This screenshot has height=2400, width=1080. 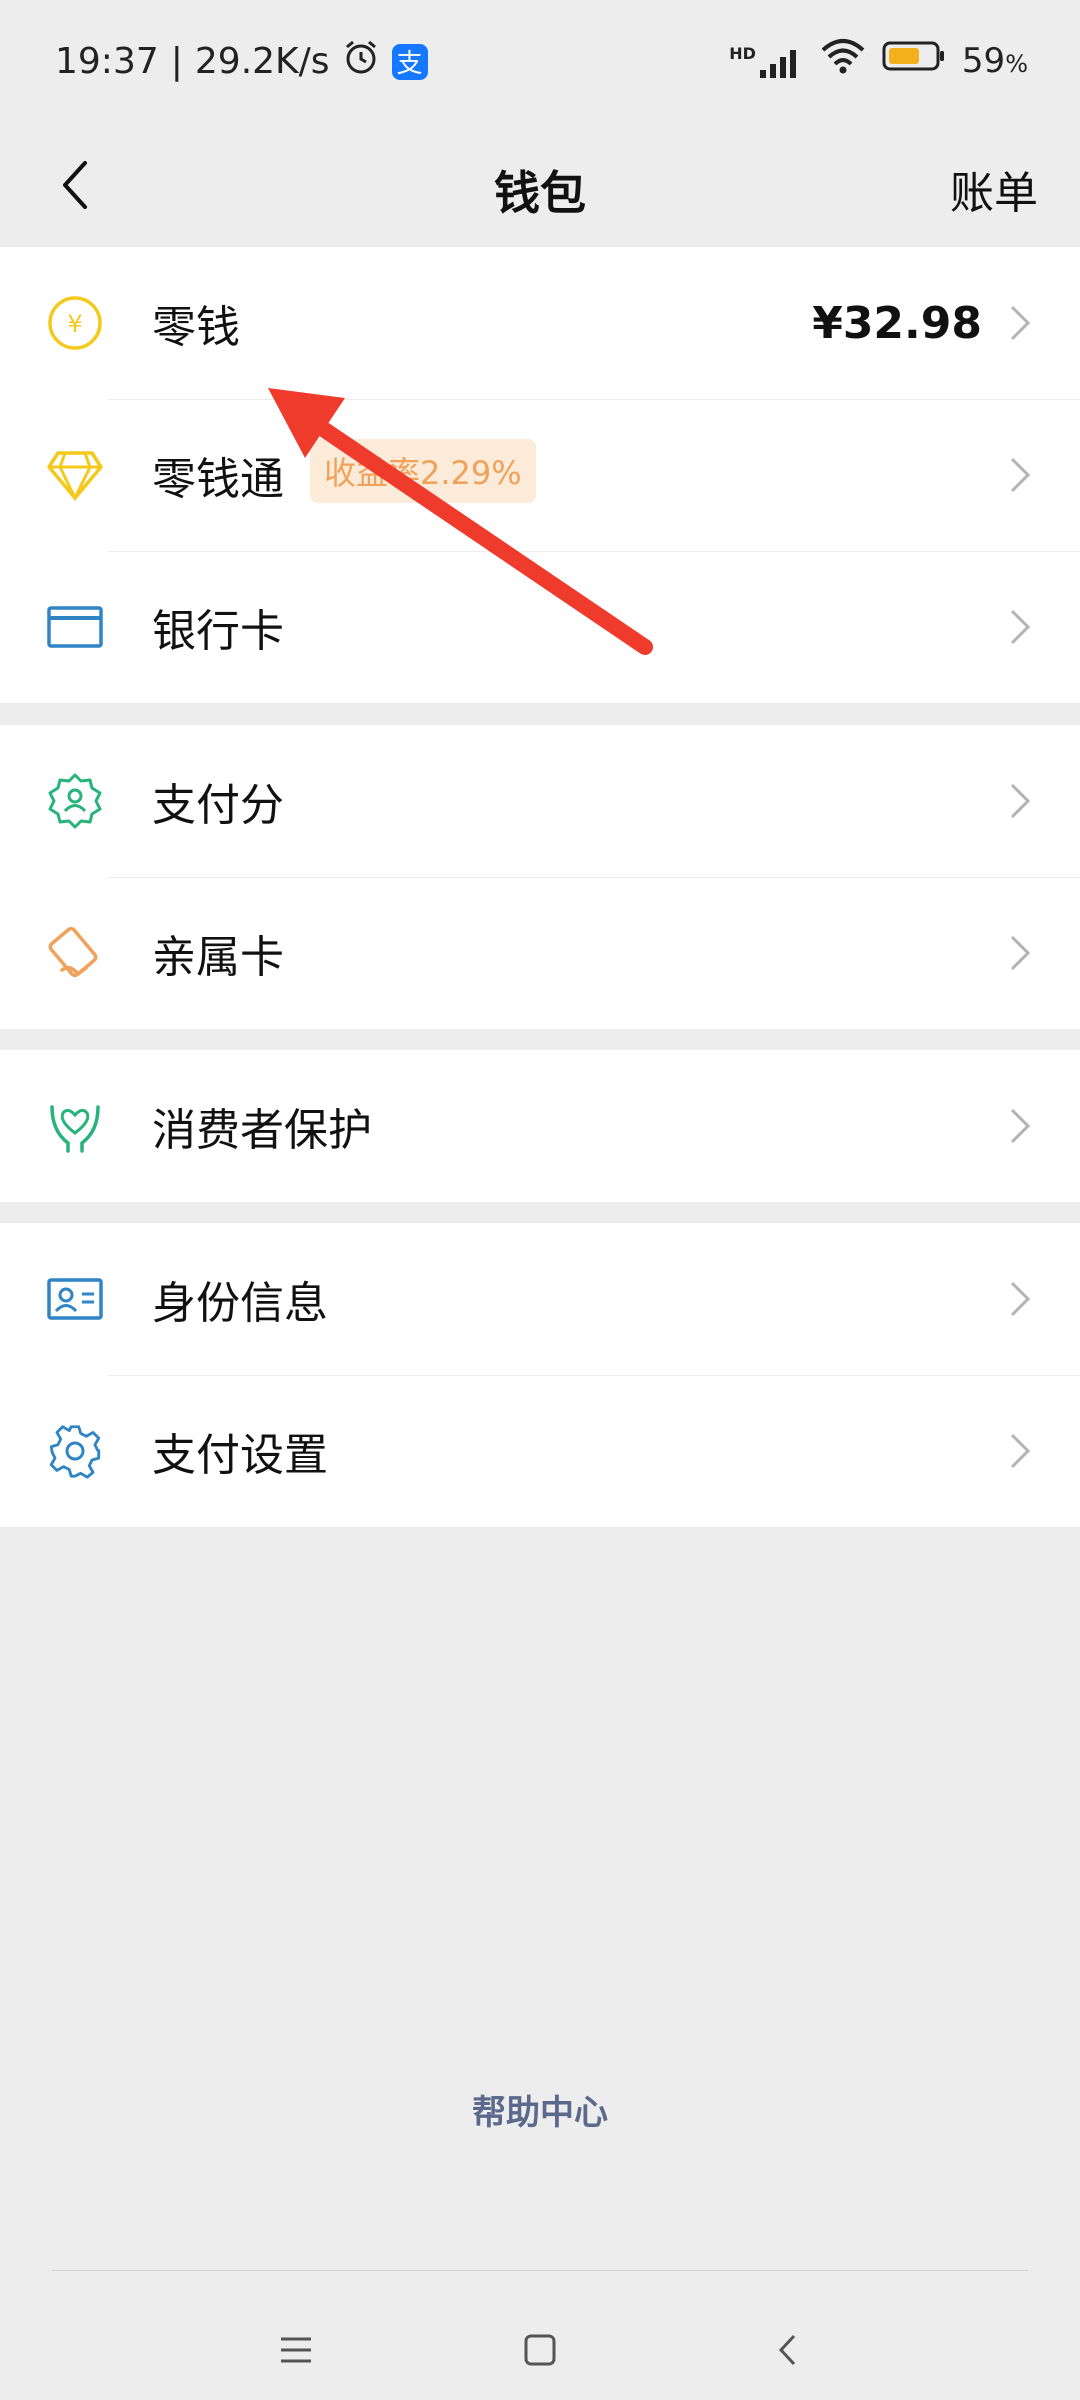 What do you see at coordinates (240, 1303) in the screenshot?
I see `row-label: 身份信息` at bounding box center [240, 1303].